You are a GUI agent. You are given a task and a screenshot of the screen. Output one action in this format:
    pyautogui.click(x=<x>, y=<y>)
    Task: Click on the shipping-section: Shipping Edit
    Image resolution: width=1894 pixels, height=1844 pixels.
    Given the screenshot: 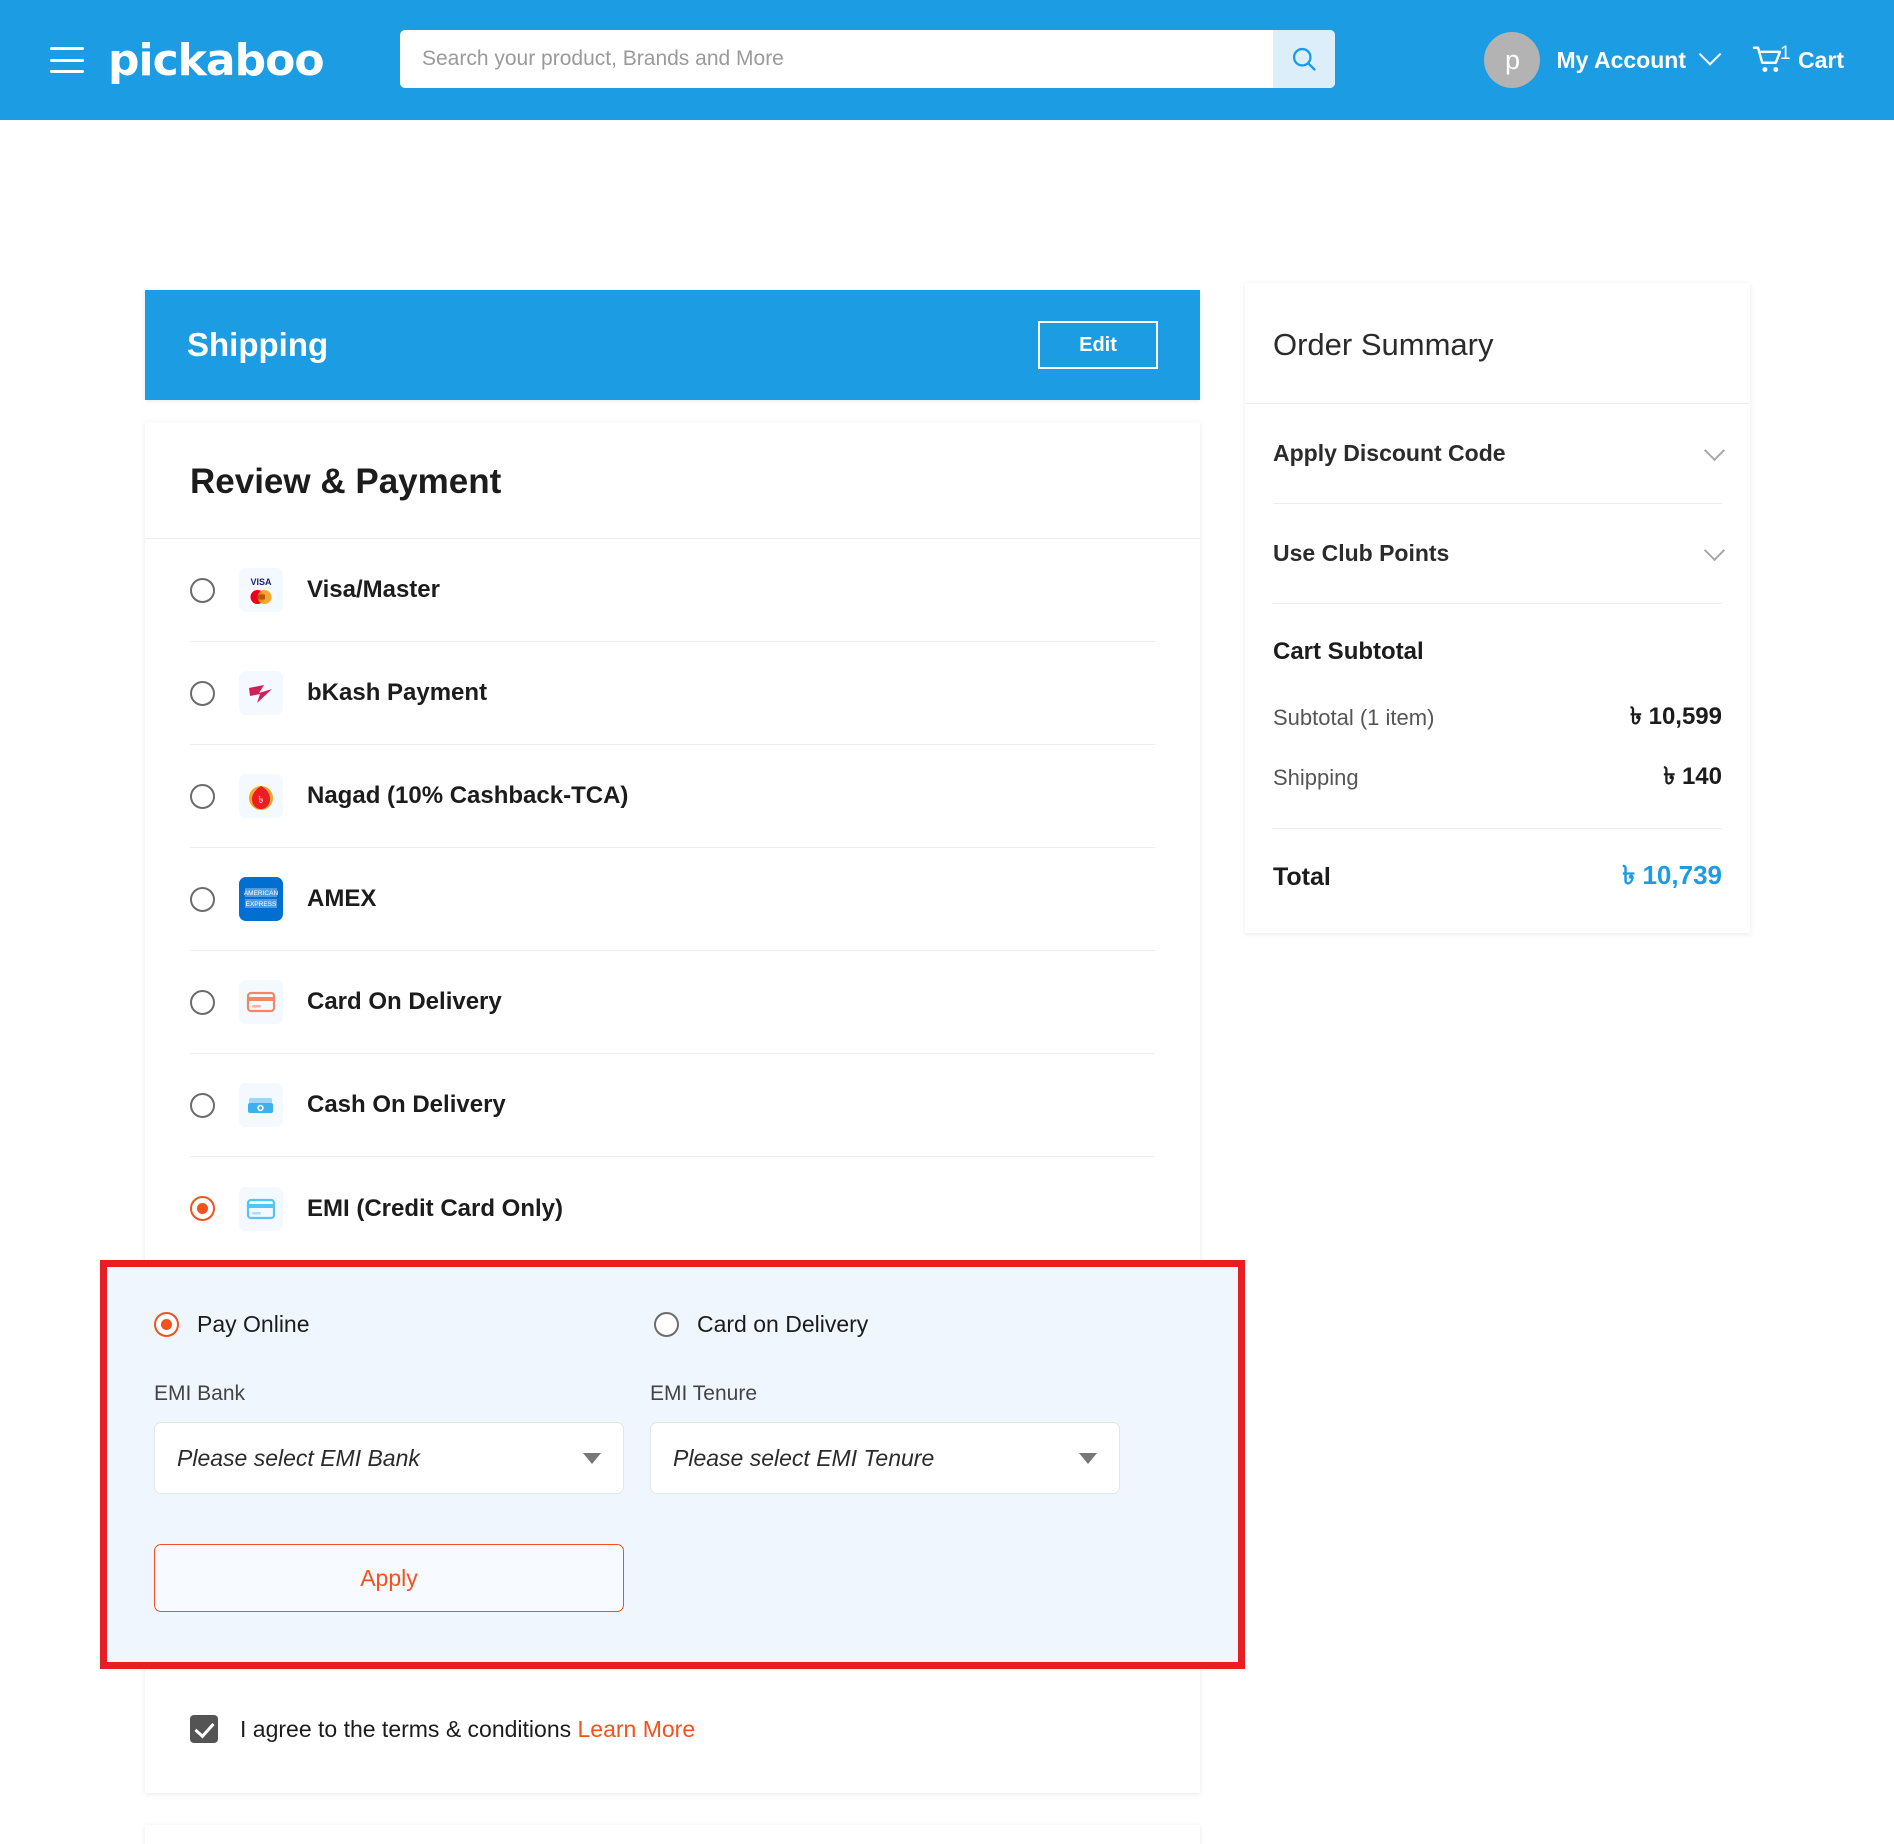 What is the action you would take?
    pyautogui.click(x=672, y=345)
    